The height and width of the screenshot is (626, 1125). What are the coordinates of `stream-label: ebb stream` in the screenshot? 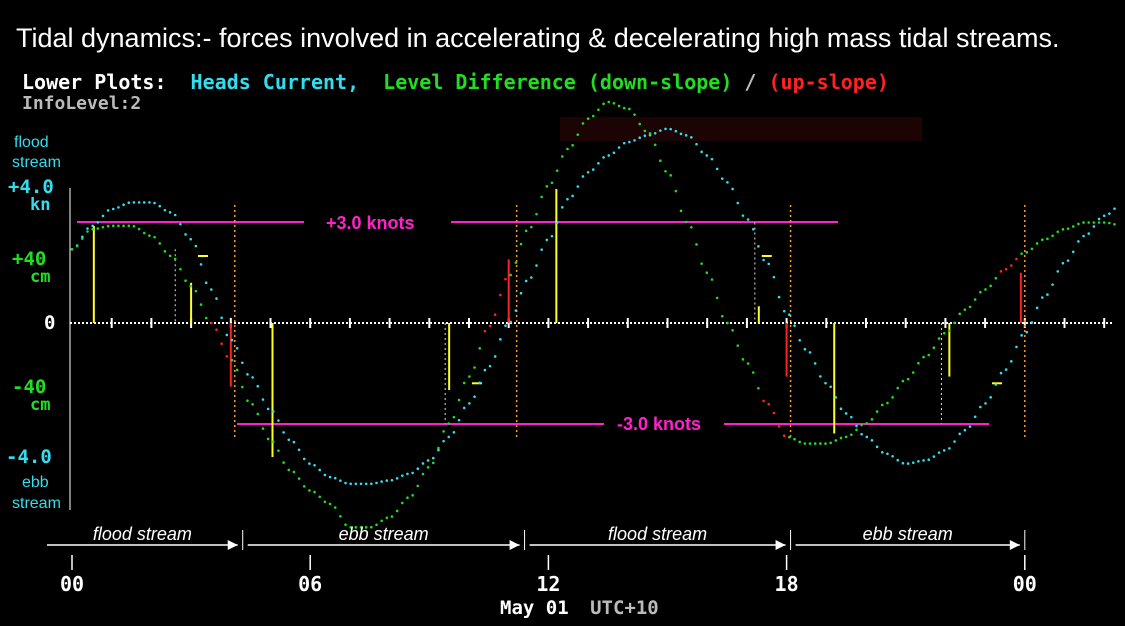 It's located at (908, 534).